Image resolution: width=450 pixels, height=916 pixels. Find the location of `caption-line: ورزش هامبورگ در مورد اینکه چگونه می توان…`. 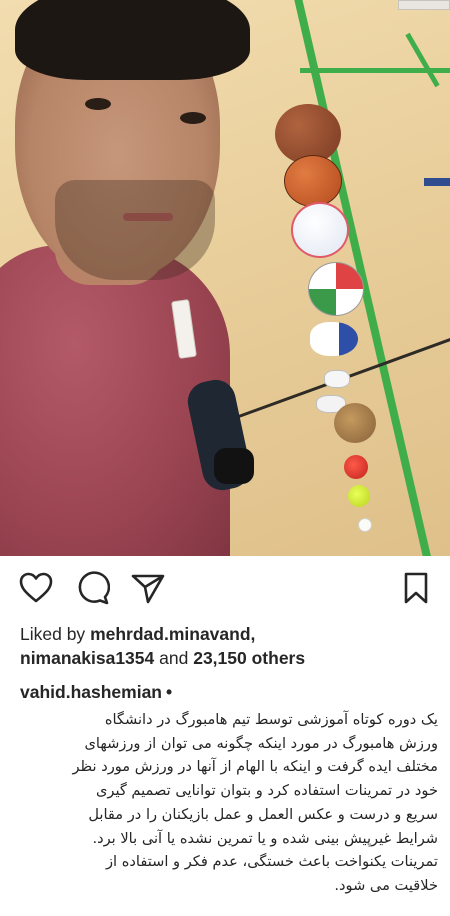

caption-line: ورزش هامبورگ در مورد اینکه چگونه می توان… is located at coordinates (261, 743).